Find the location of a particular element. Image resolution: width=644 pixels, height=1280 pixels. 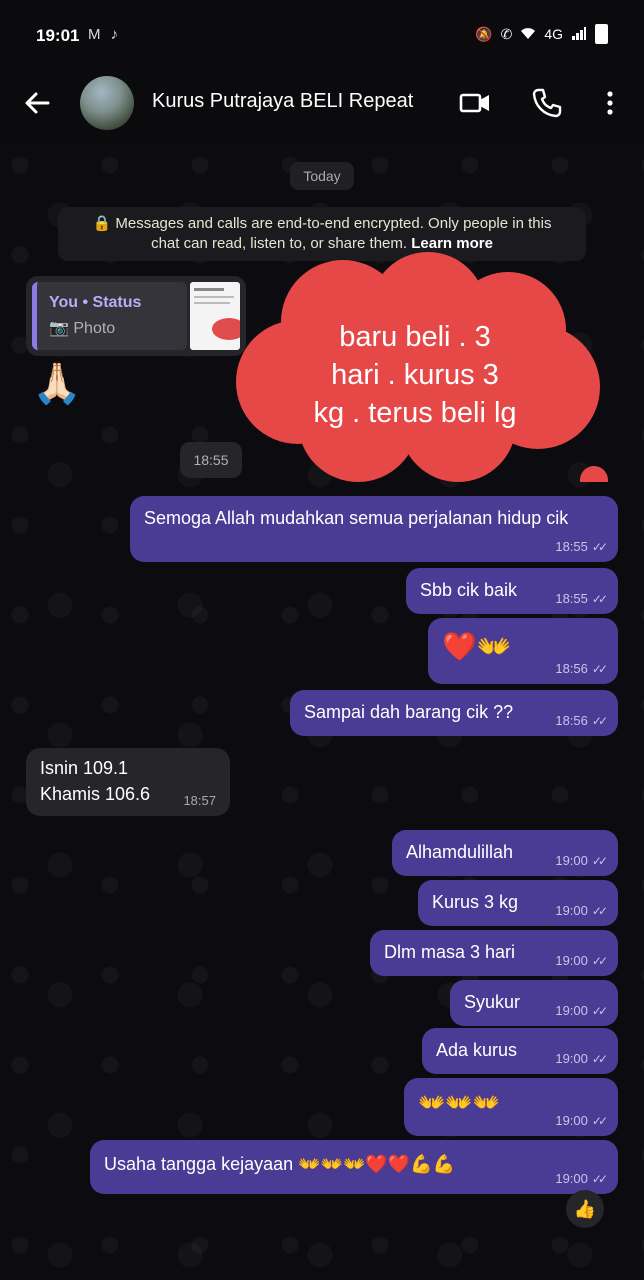

message-bubble: Isnin 109.1 Khamis 106.6 18:57 is located at coordinates (128, 782).